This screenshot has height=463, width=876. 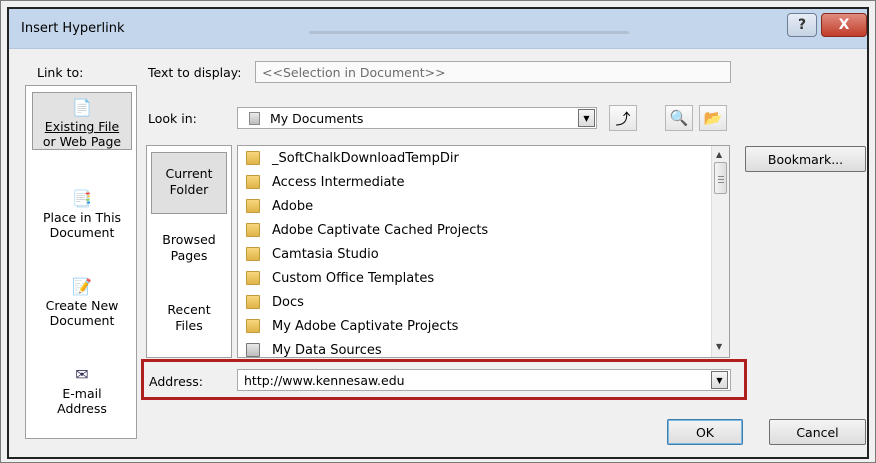 What do you see at coordinates (293, 206) in the screenshot?
I see `file-name: Adobe` at bounding box center [293, 206].